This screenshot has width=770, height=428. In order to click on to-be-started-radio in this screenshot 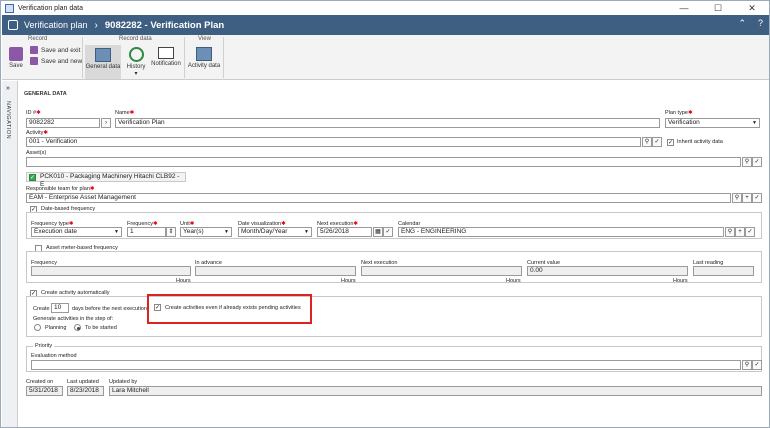, I will do `click(77, 327)`.